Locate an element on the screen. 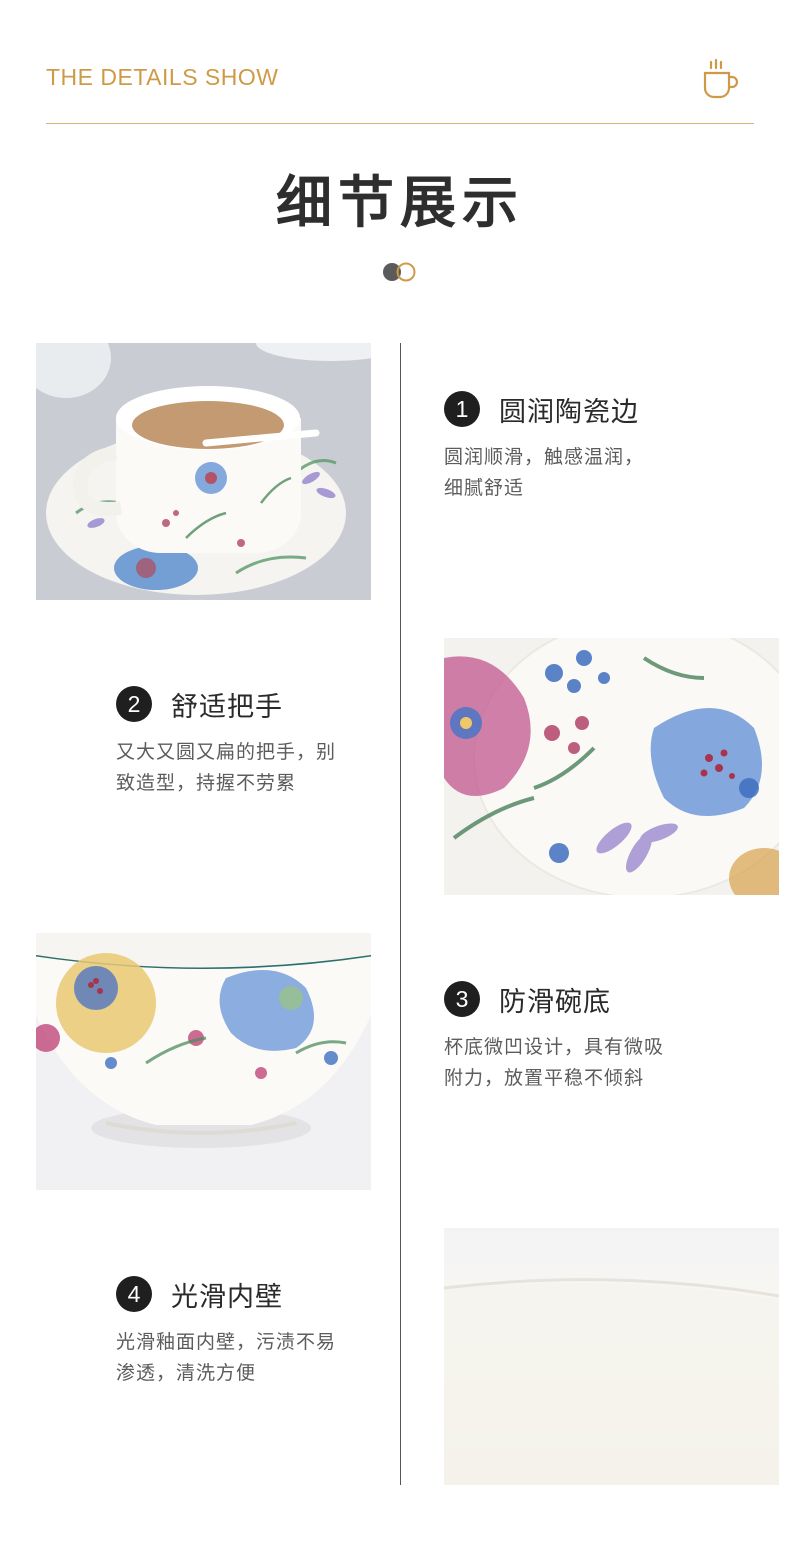 The image size is (800, 1557). feature-desc-line: 细腻舒适 is located at coordinates (484, 488).